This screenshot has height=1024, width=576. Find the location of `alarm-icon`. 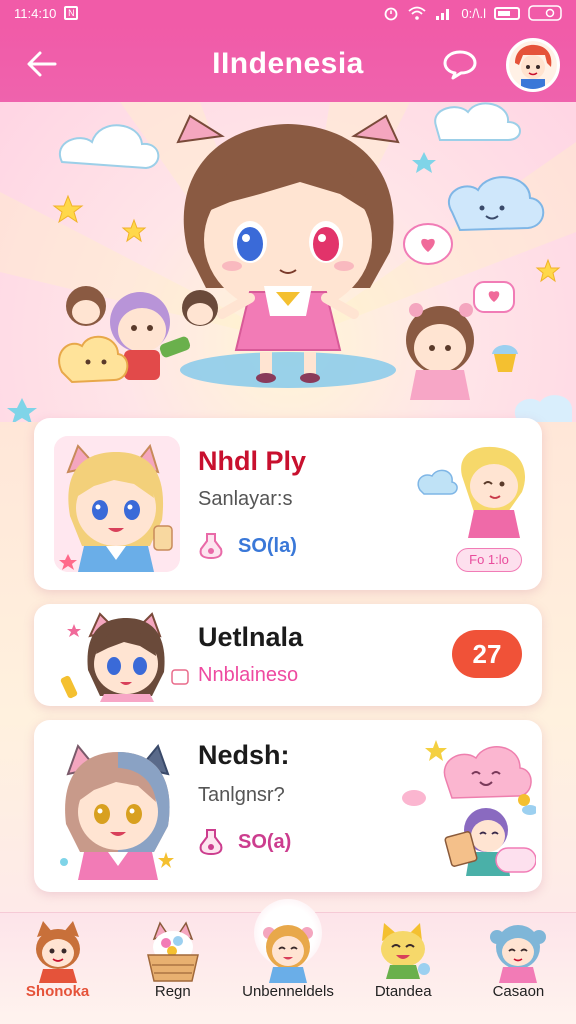

alarm-icon is located at coordinates (391, 14).